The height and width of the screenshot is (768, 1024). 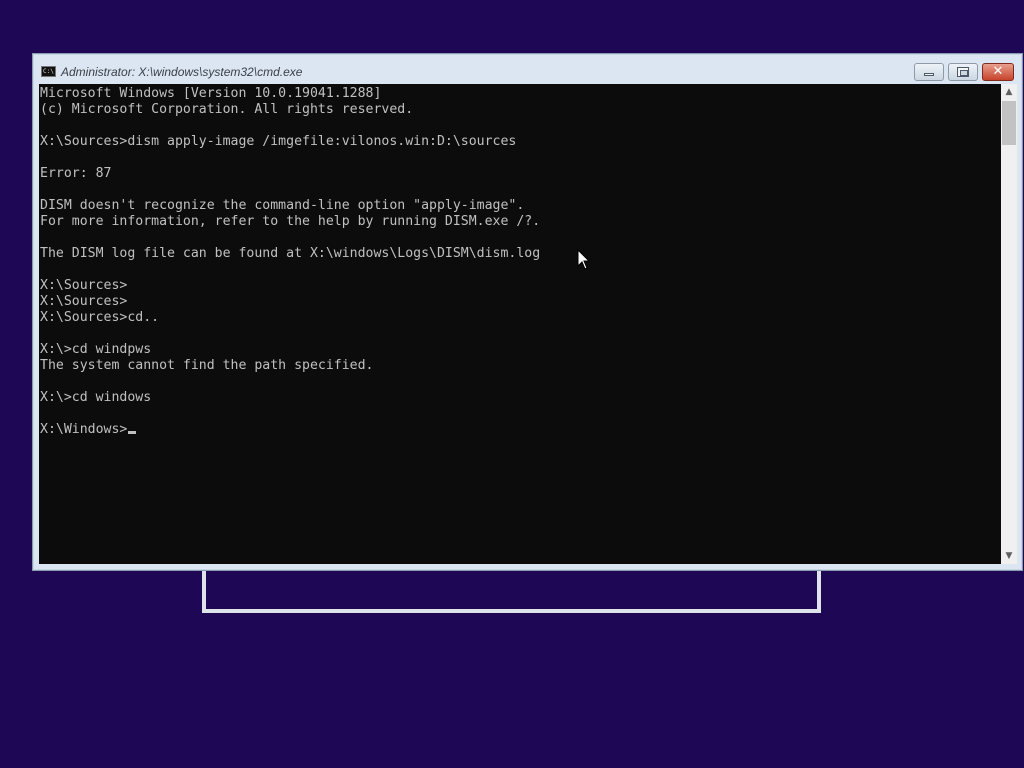 I want to click on vertical-scrollbar: ▲ ▼, so click(x=1009, y=324).